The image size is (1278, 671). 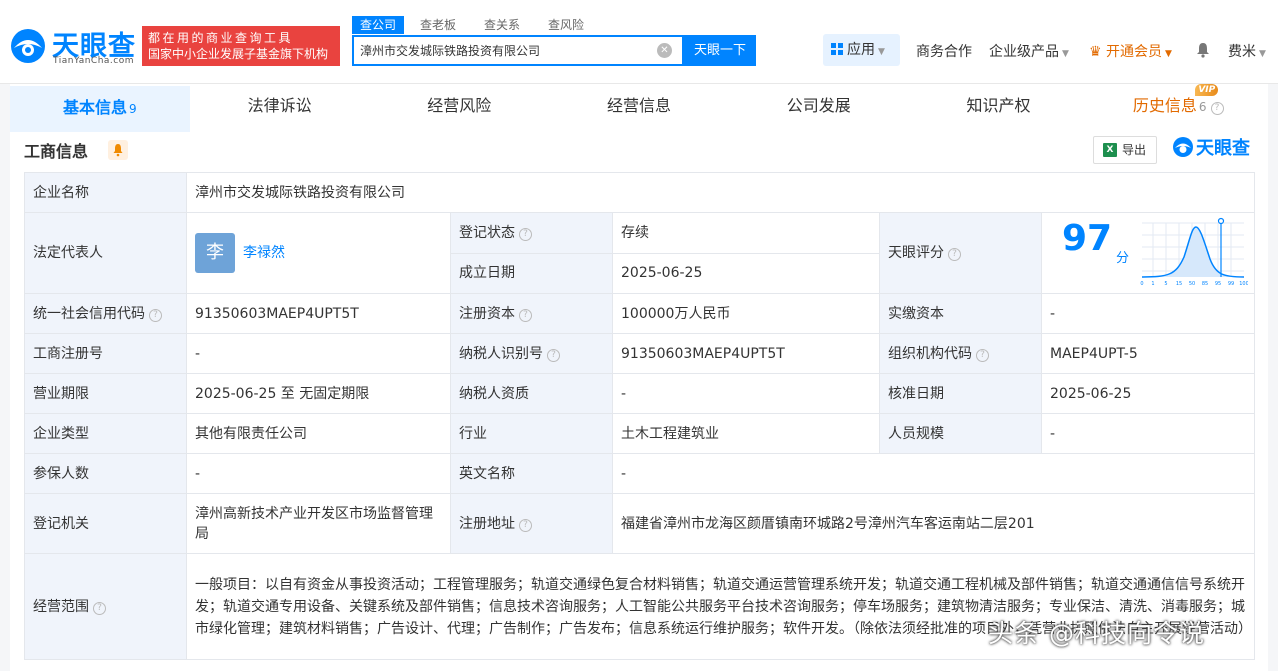 I want to click on term: 2025-06-25 至 无固定期限, so click(x=318, y=393).